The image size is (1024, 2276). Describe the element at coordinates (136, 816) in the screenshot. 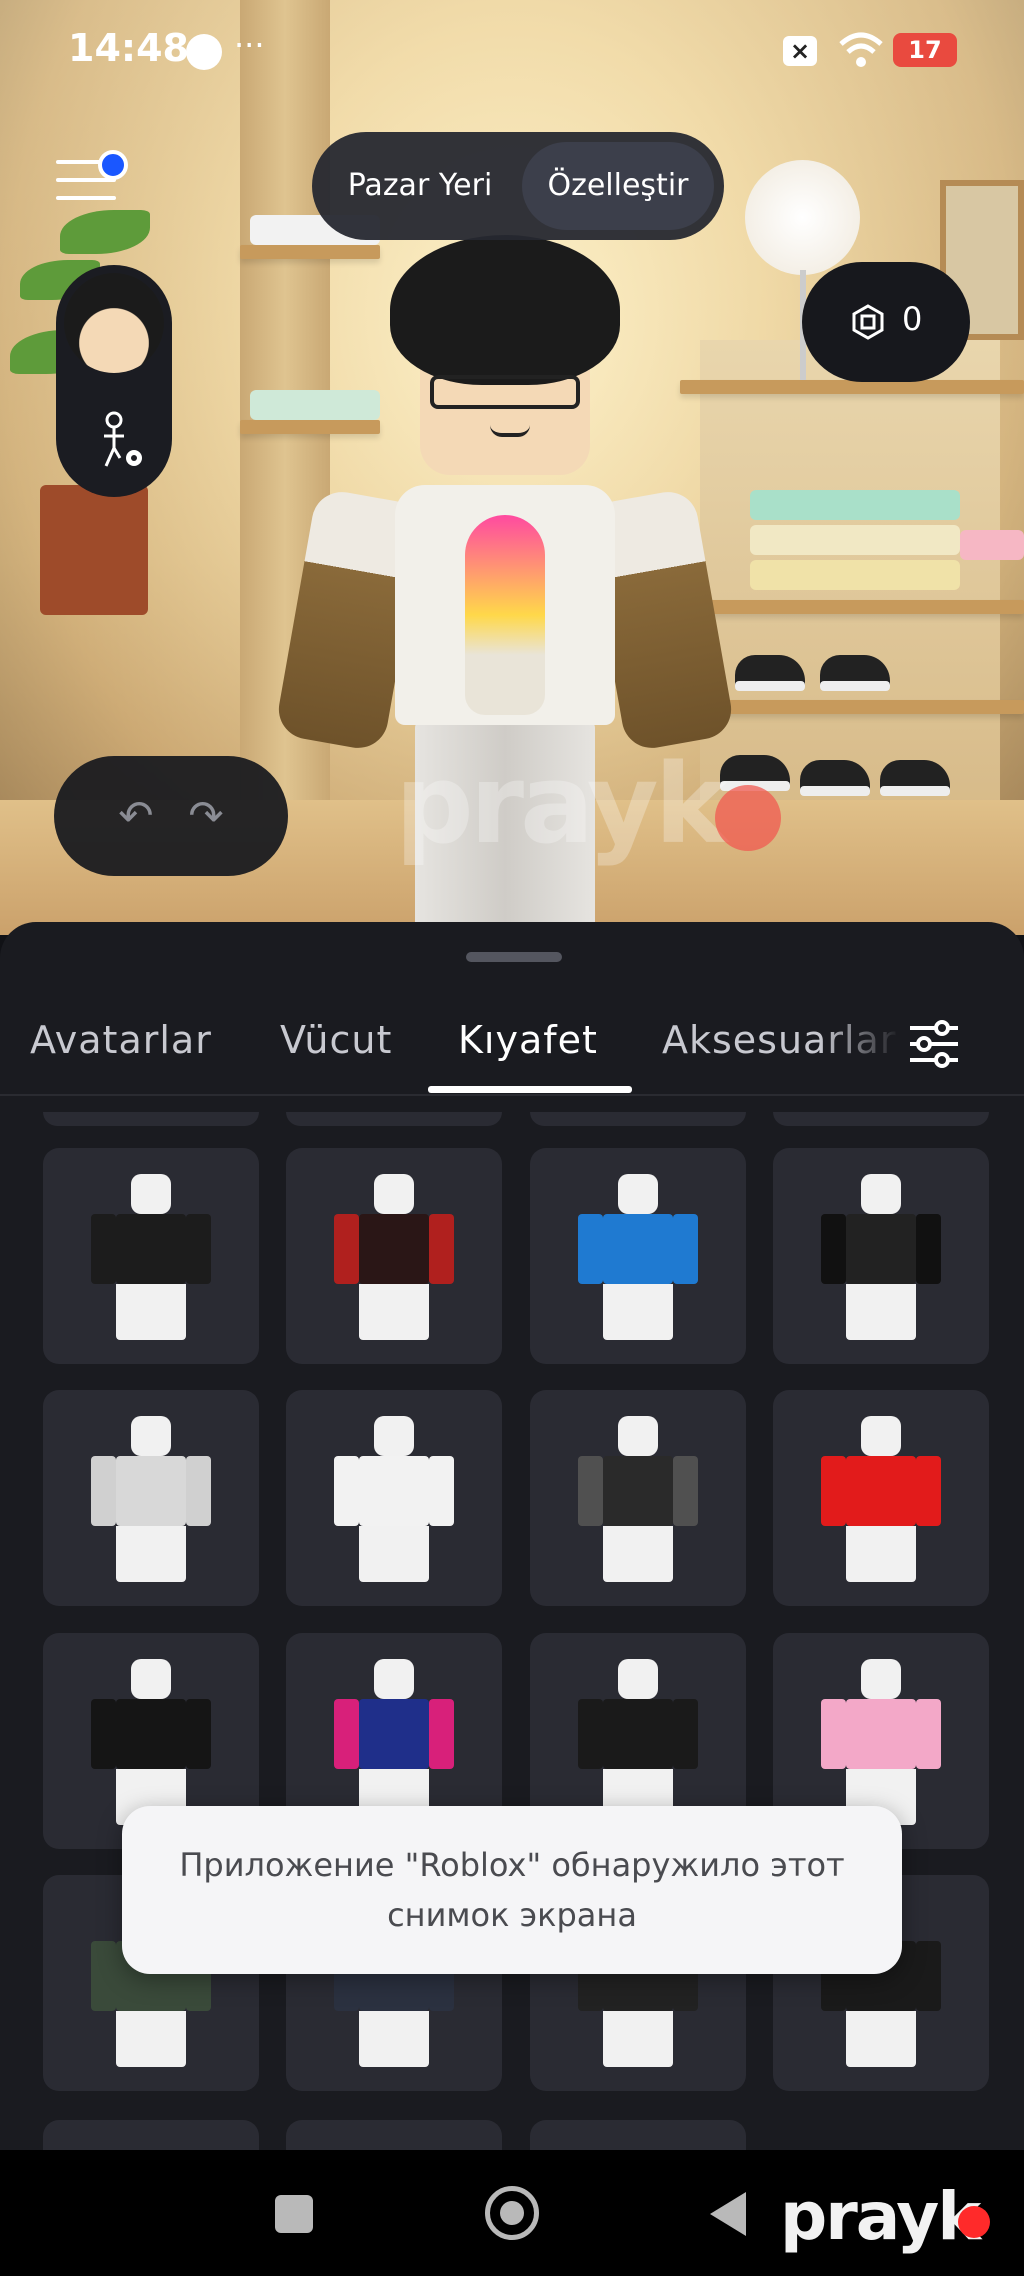

I see `undo-icon: ↶` at that location.